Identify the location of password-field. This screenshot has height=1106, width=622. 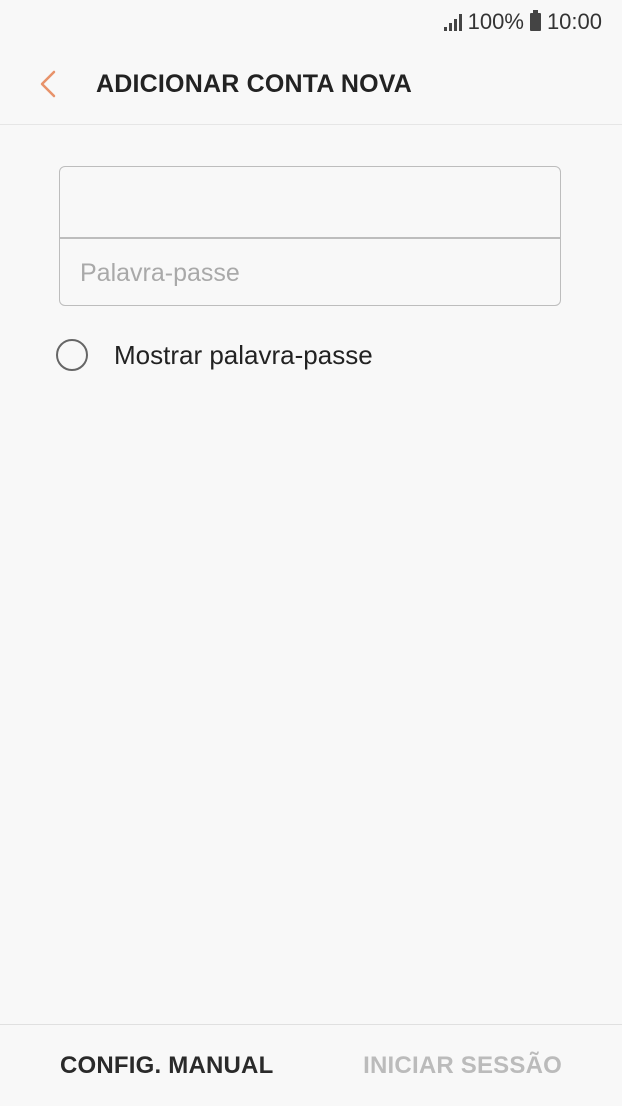
(310, 273).